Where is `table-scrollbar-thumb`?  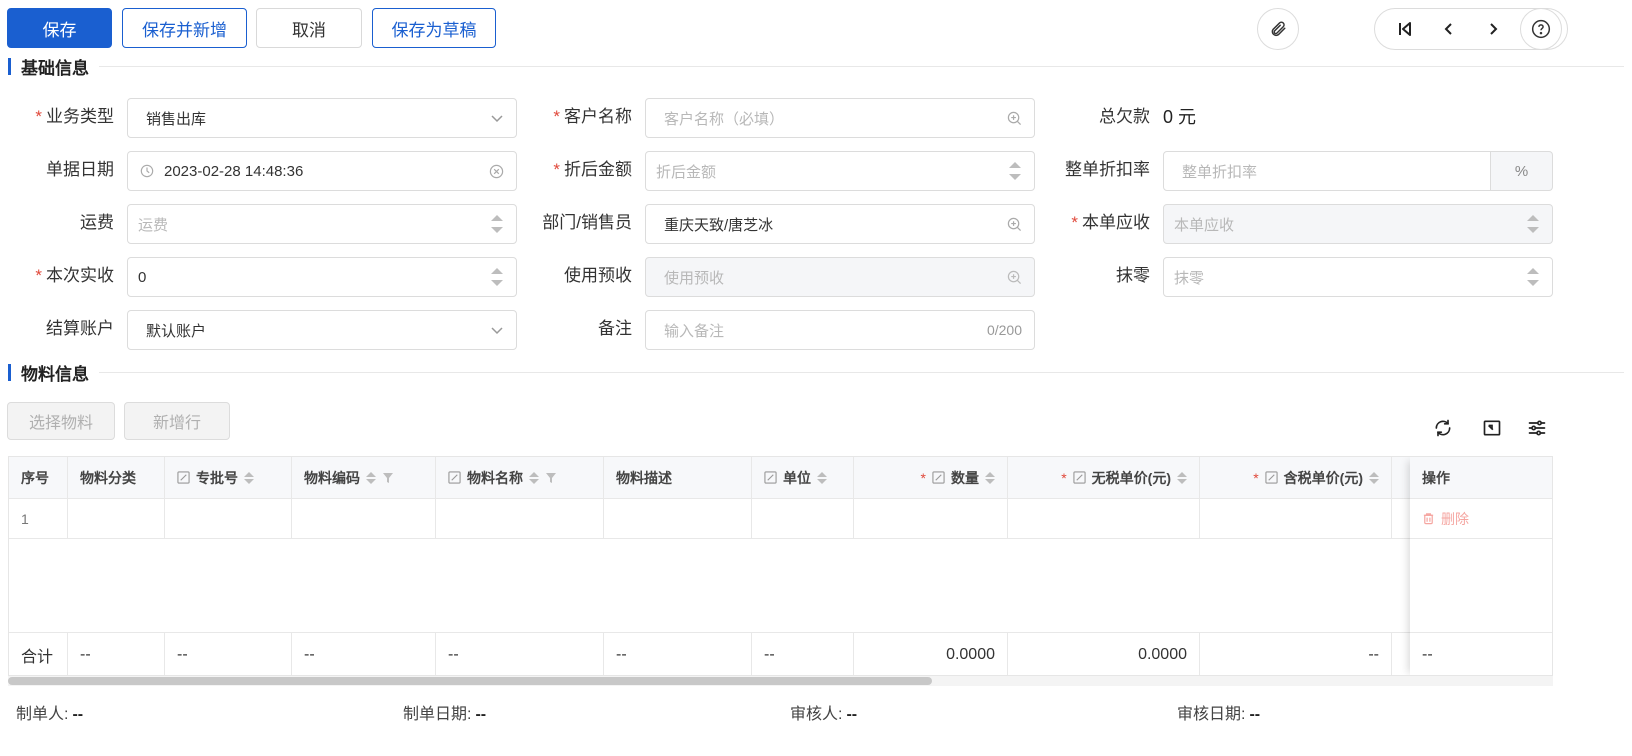
table-scrollbar-thumb is located at coordinates (470, 681).